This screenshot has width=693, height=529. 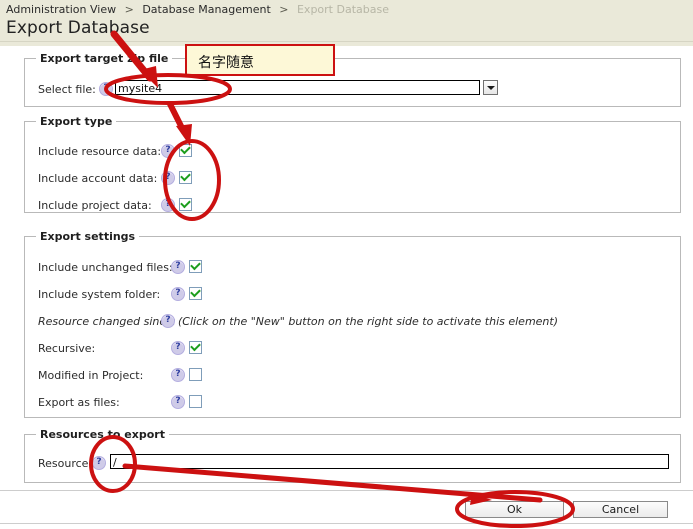 I want to click on annotation-note-text: 名字随意, so click(x=226, y=63).